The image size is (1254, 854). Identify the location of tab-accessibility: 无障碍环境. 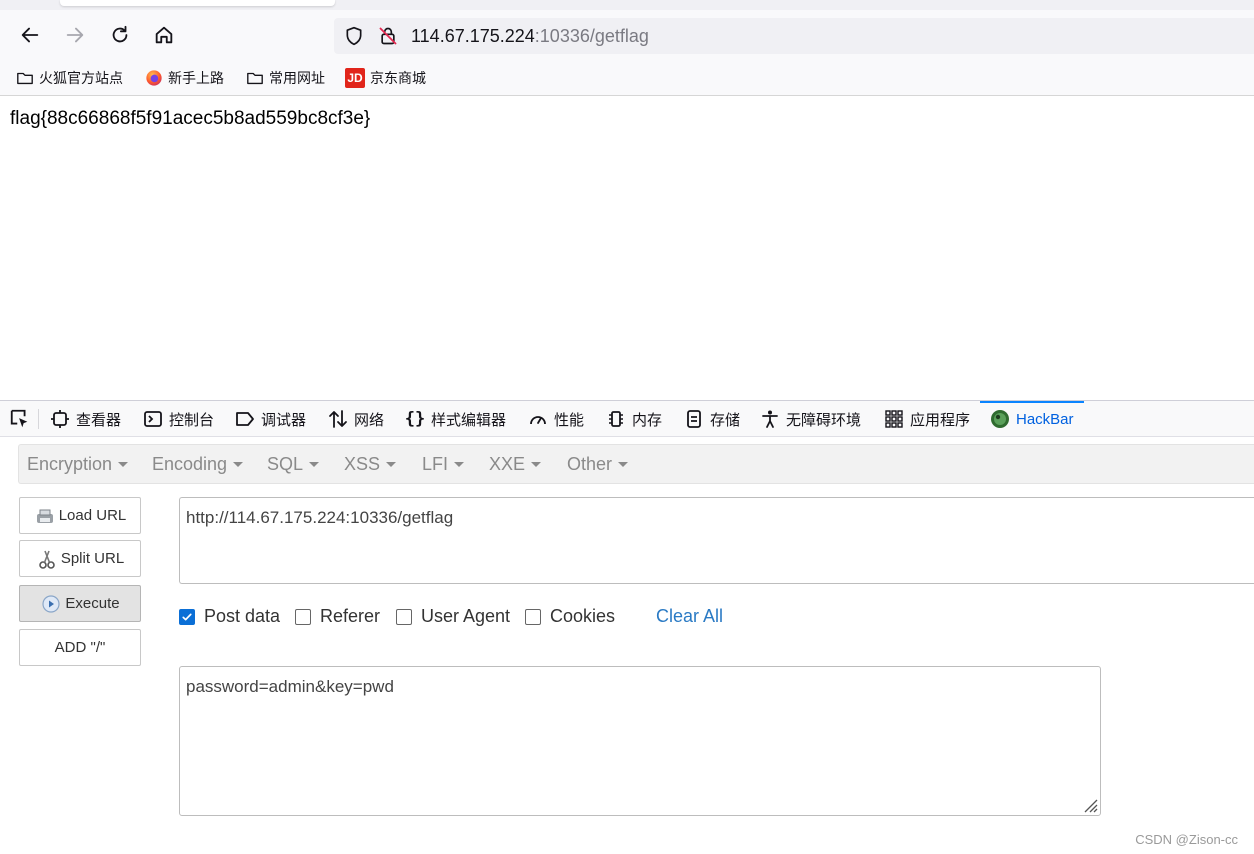
(810, 419).